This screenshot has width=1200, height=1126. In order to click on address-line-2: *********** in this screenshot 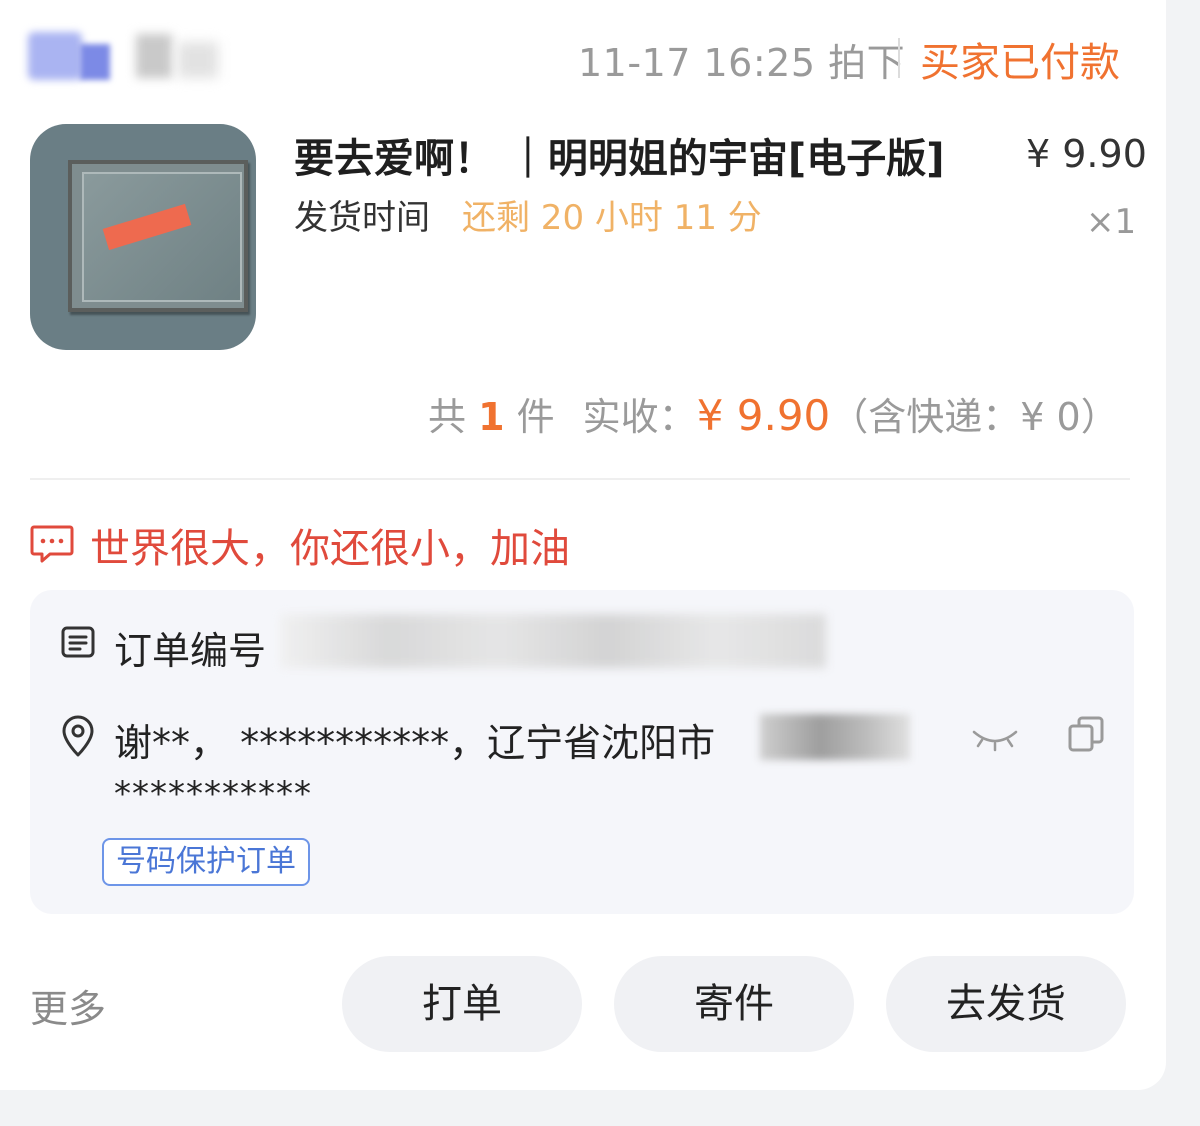, I will do `click(213, 794)`.